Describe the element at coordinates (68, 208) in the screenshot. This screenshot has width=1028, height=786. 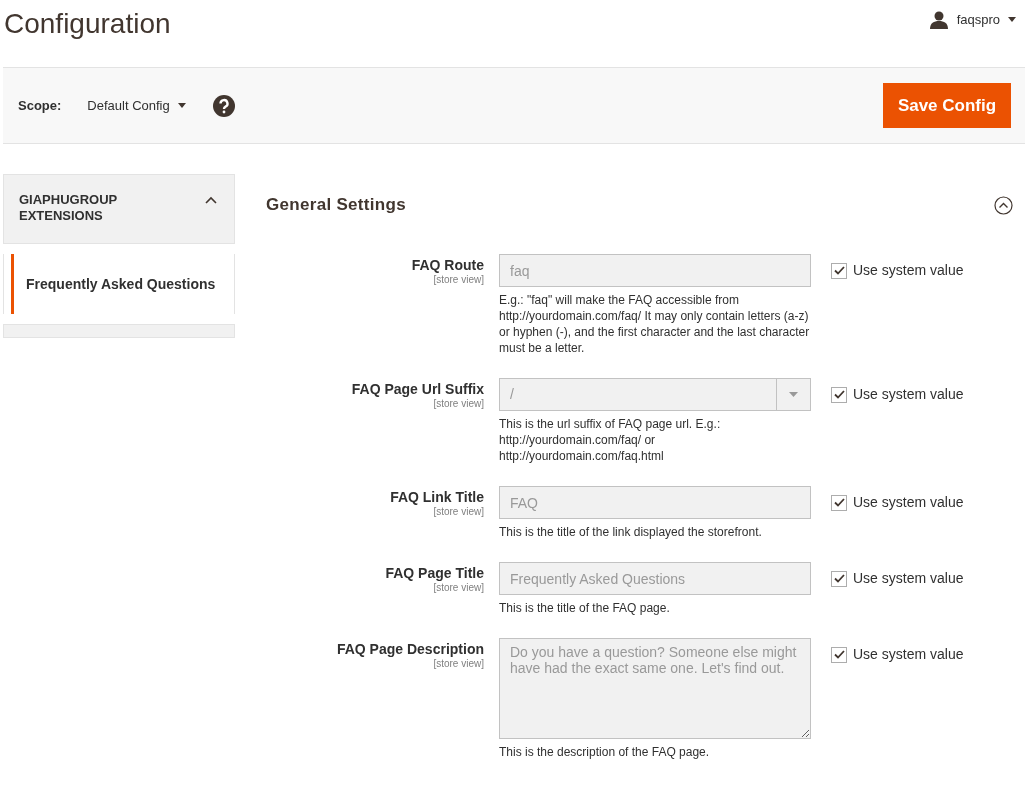
I see `sidebar-group-title: GIAPHUGROUP EXTENSIONS` at that location.